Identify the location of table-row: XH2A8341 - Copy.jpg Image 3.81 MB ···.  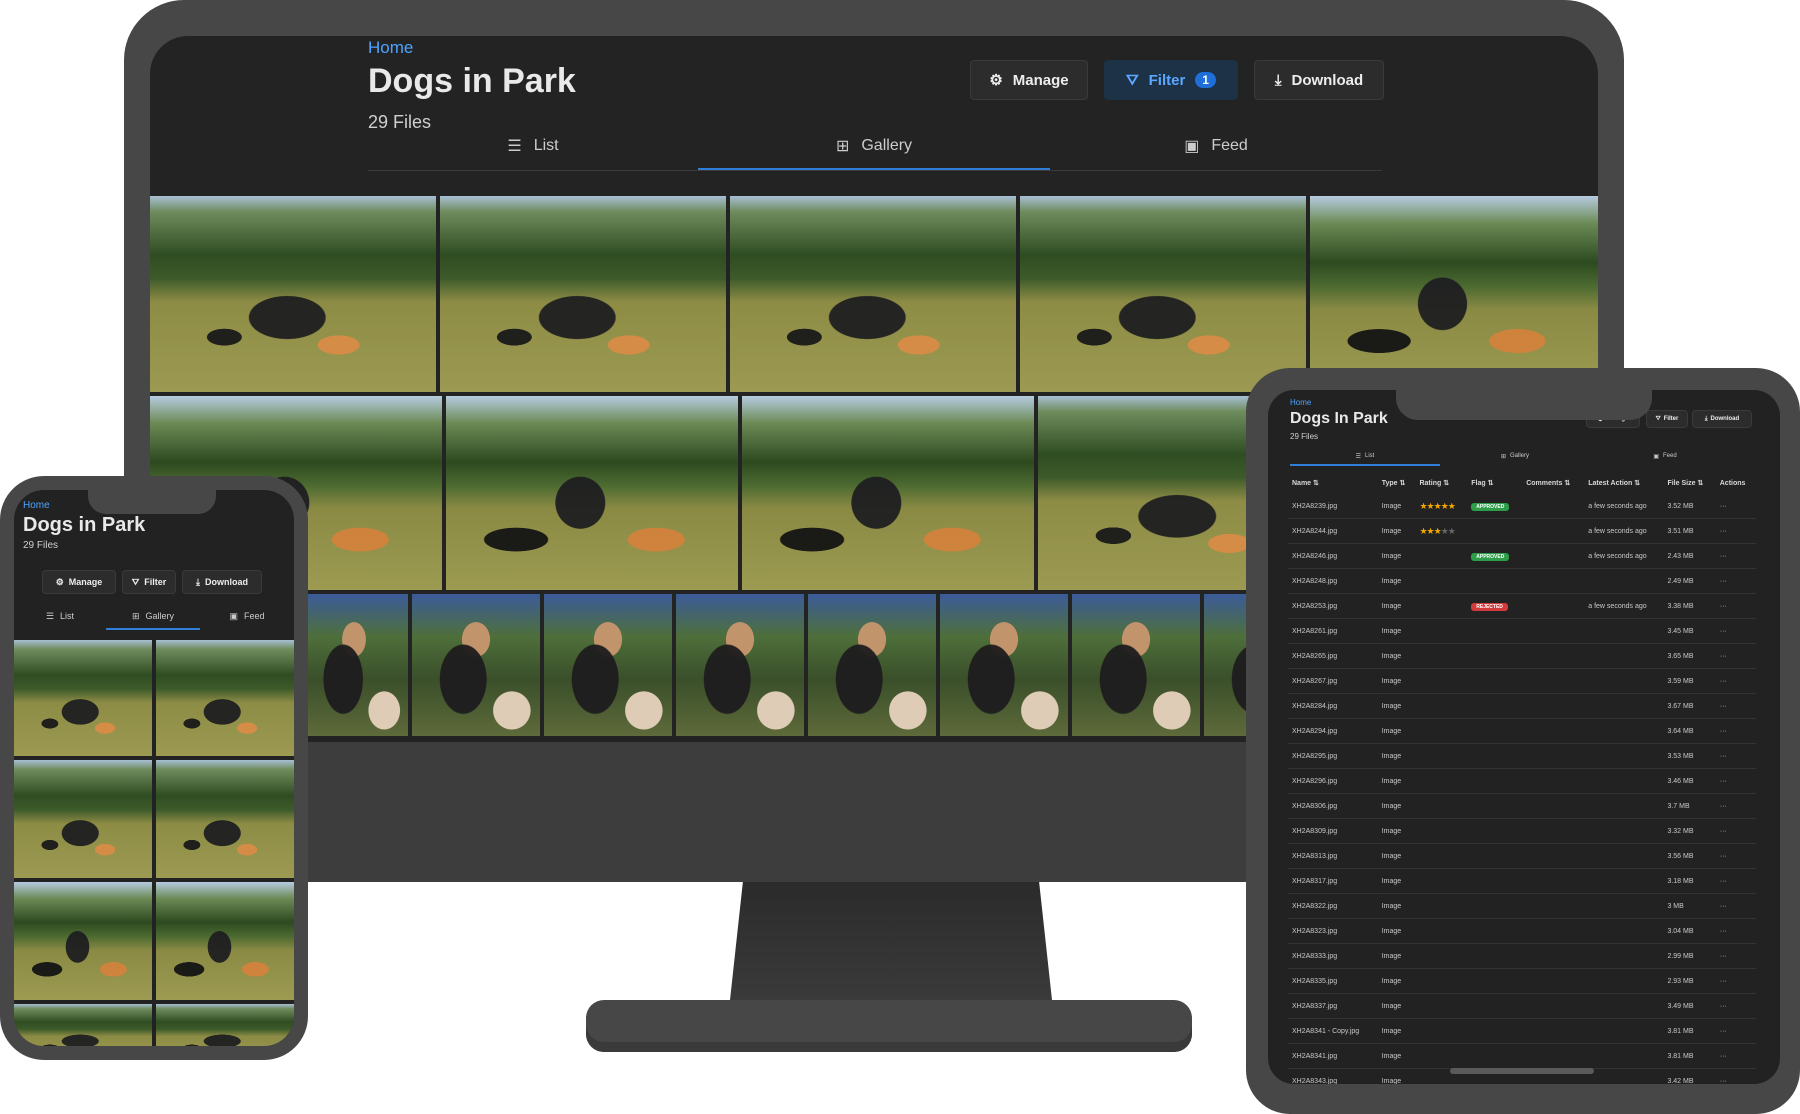
(1522, 1031).